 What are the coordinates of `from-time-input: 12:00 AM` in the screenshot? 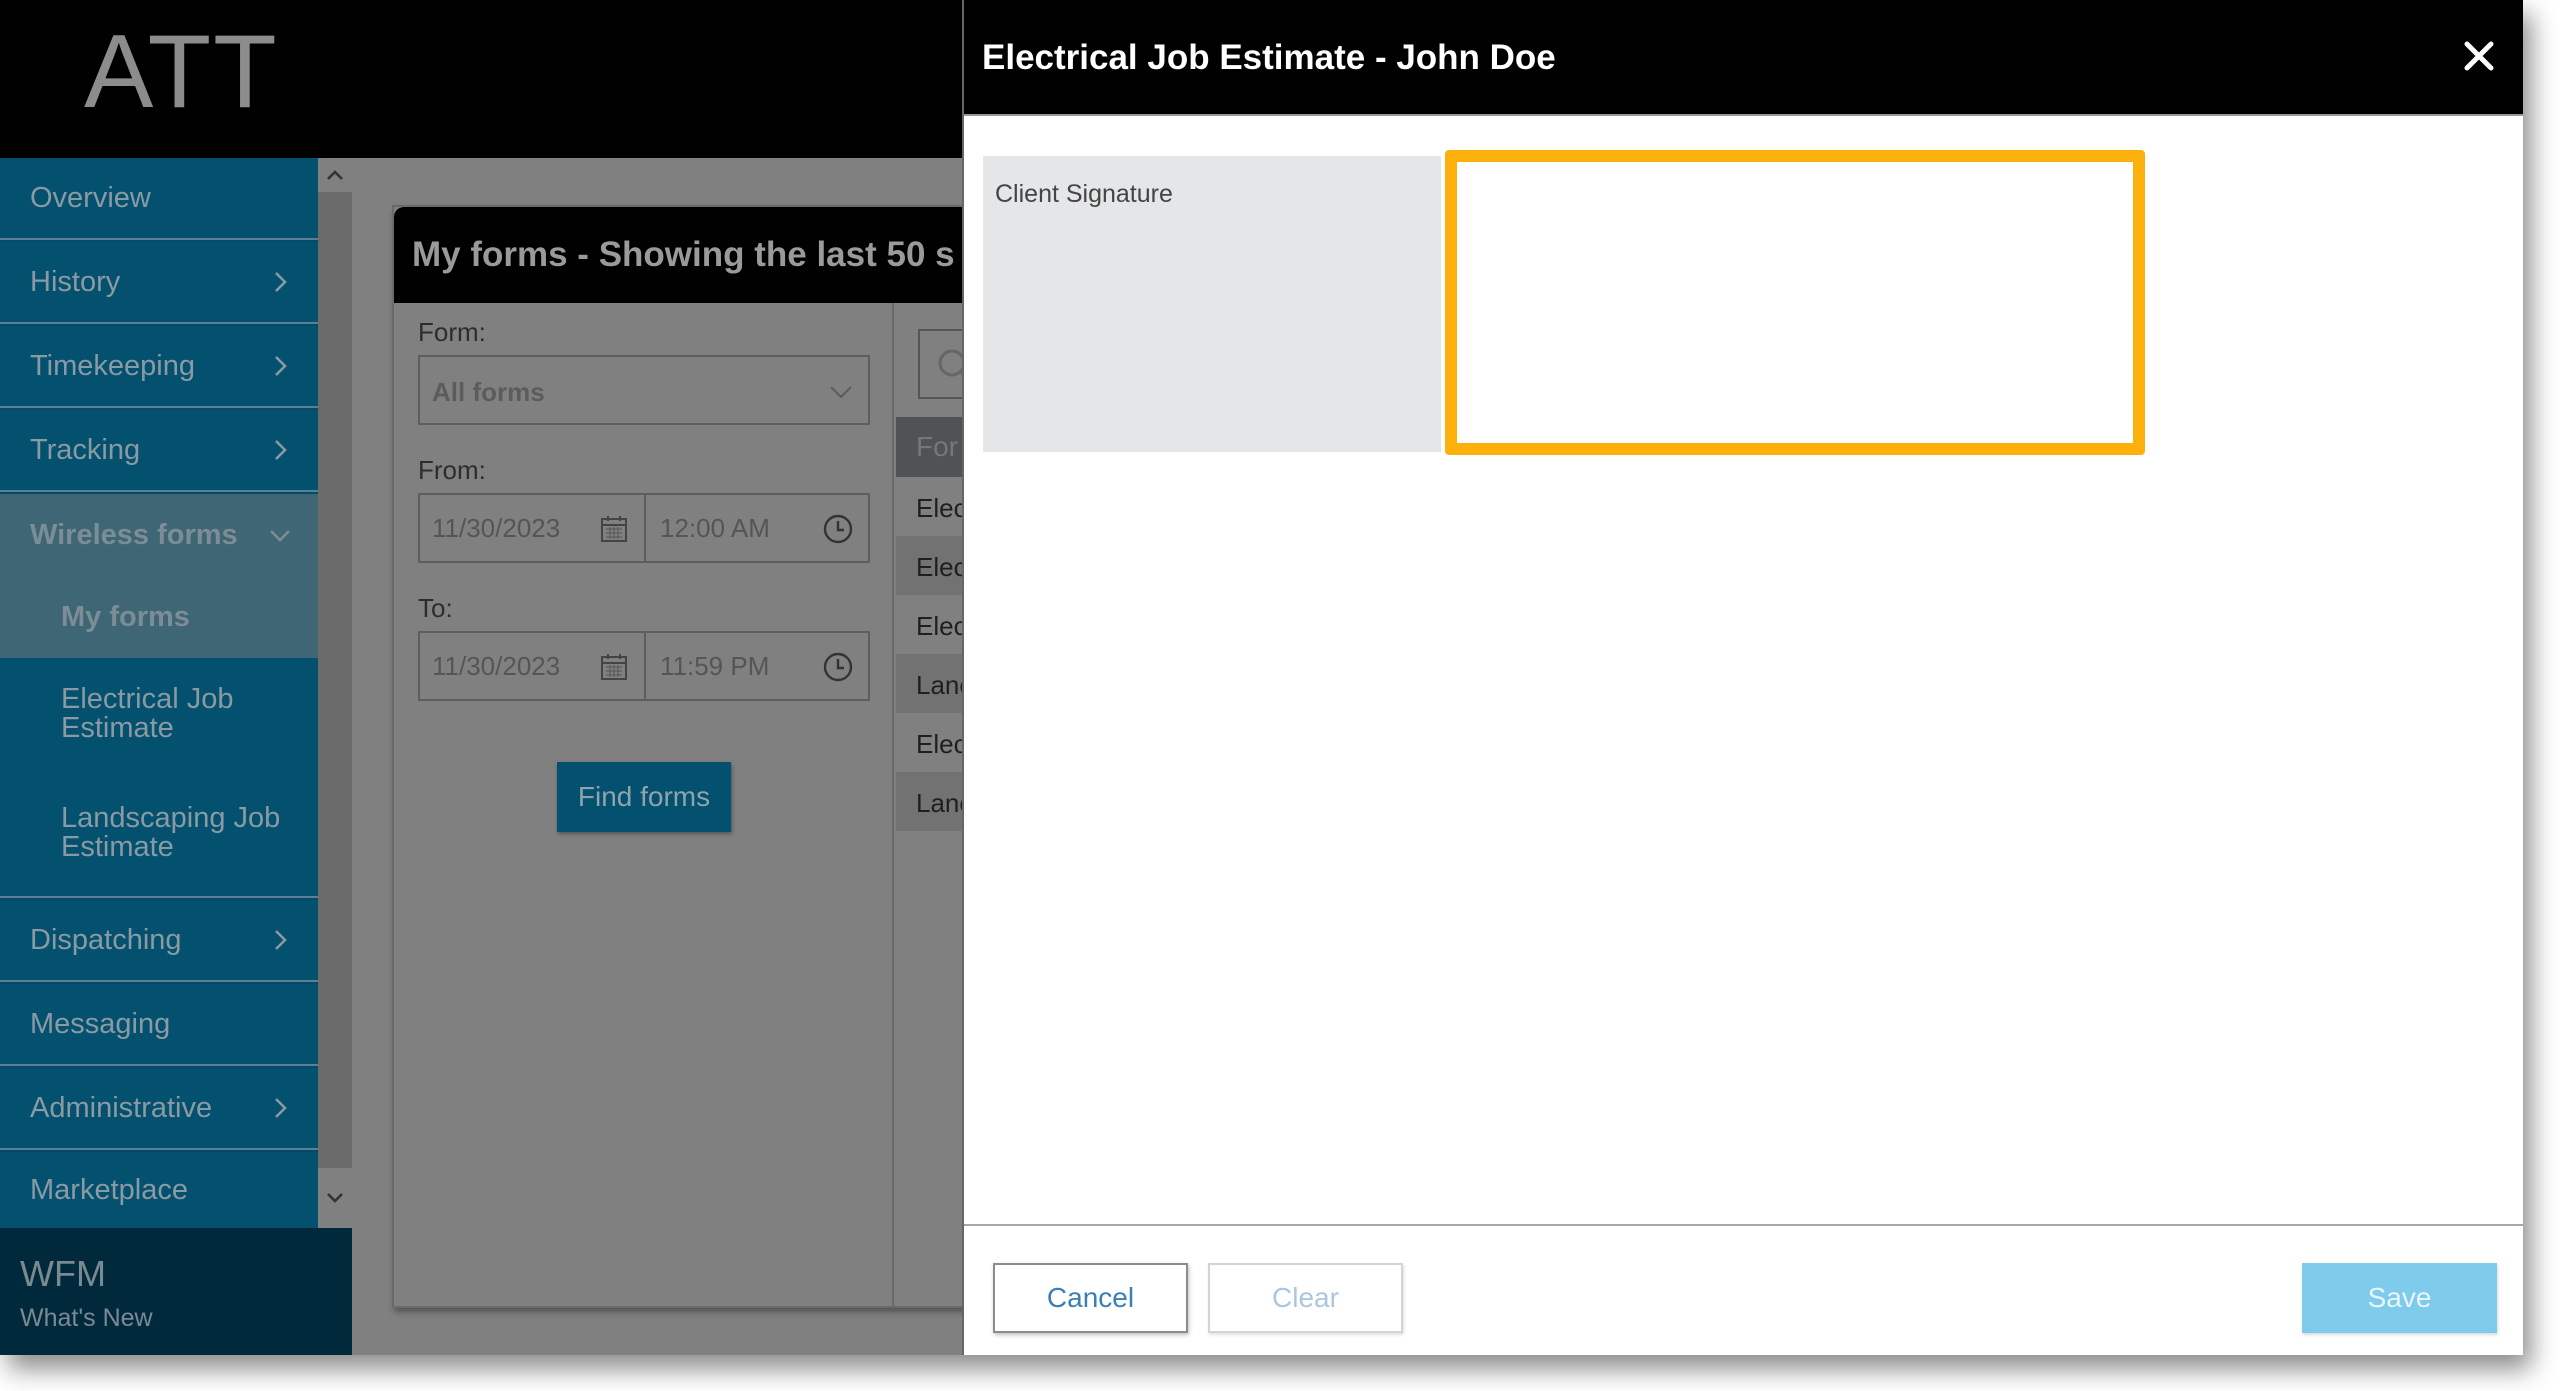 It's located at (758, 528).